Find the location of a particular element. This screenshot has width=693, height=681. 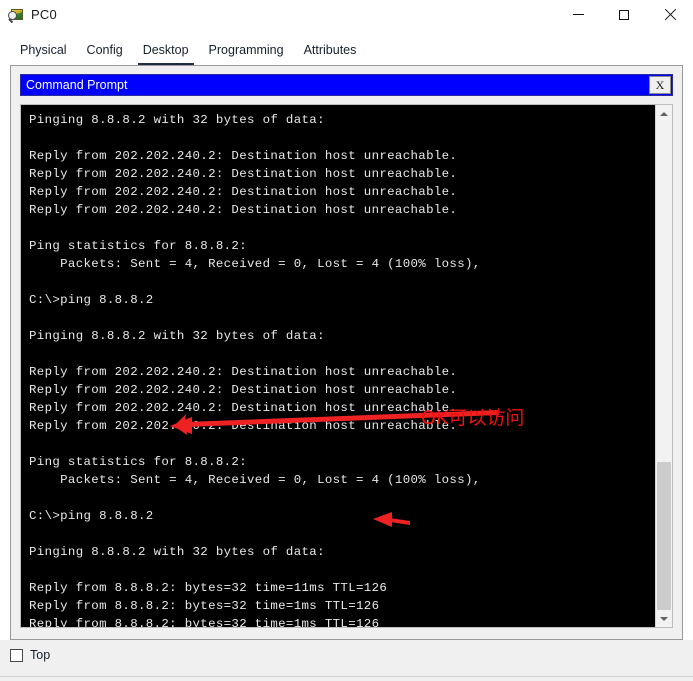

bottom-divider is located at coordinates (346, 676).